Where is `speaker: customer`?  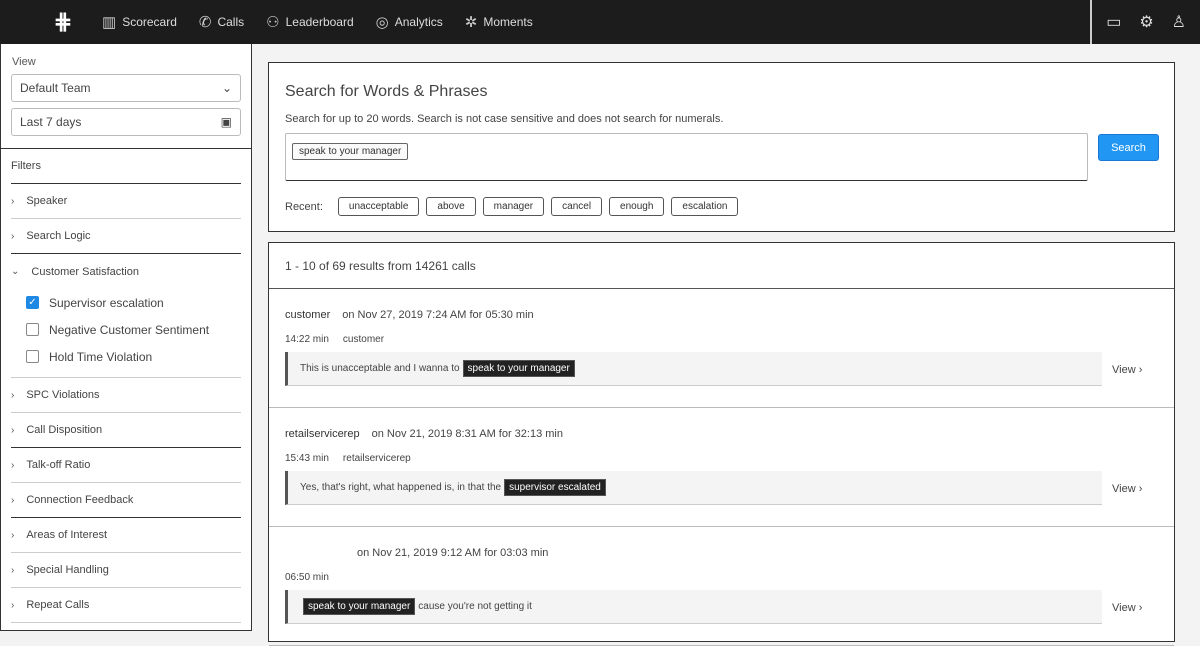 speaker: customer is located at coordinates (363, 339).